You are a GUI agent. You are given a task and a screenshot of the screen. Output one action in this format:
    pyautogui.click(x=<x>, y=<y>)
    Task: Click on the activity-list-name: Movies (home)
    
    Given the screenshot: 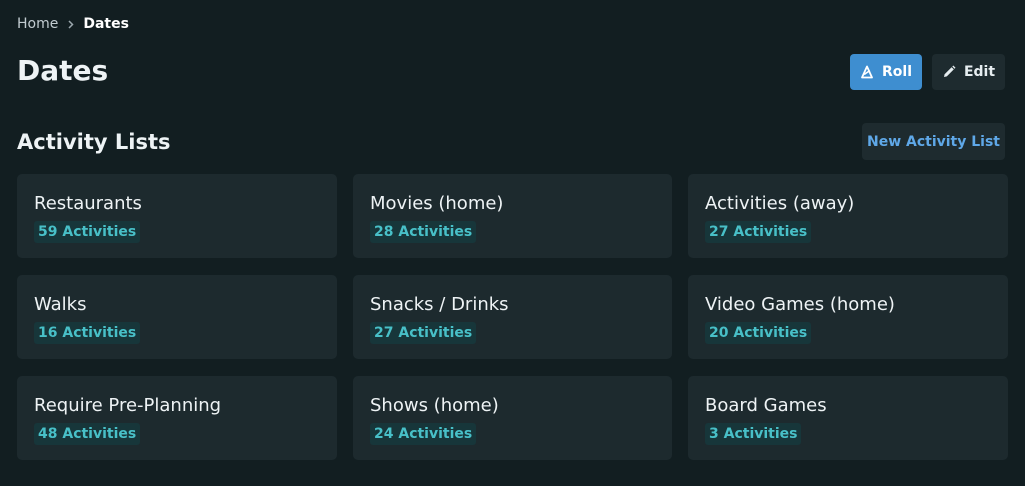 What is the action you would take?
    pyautogui.click(x=437, y=203)
    